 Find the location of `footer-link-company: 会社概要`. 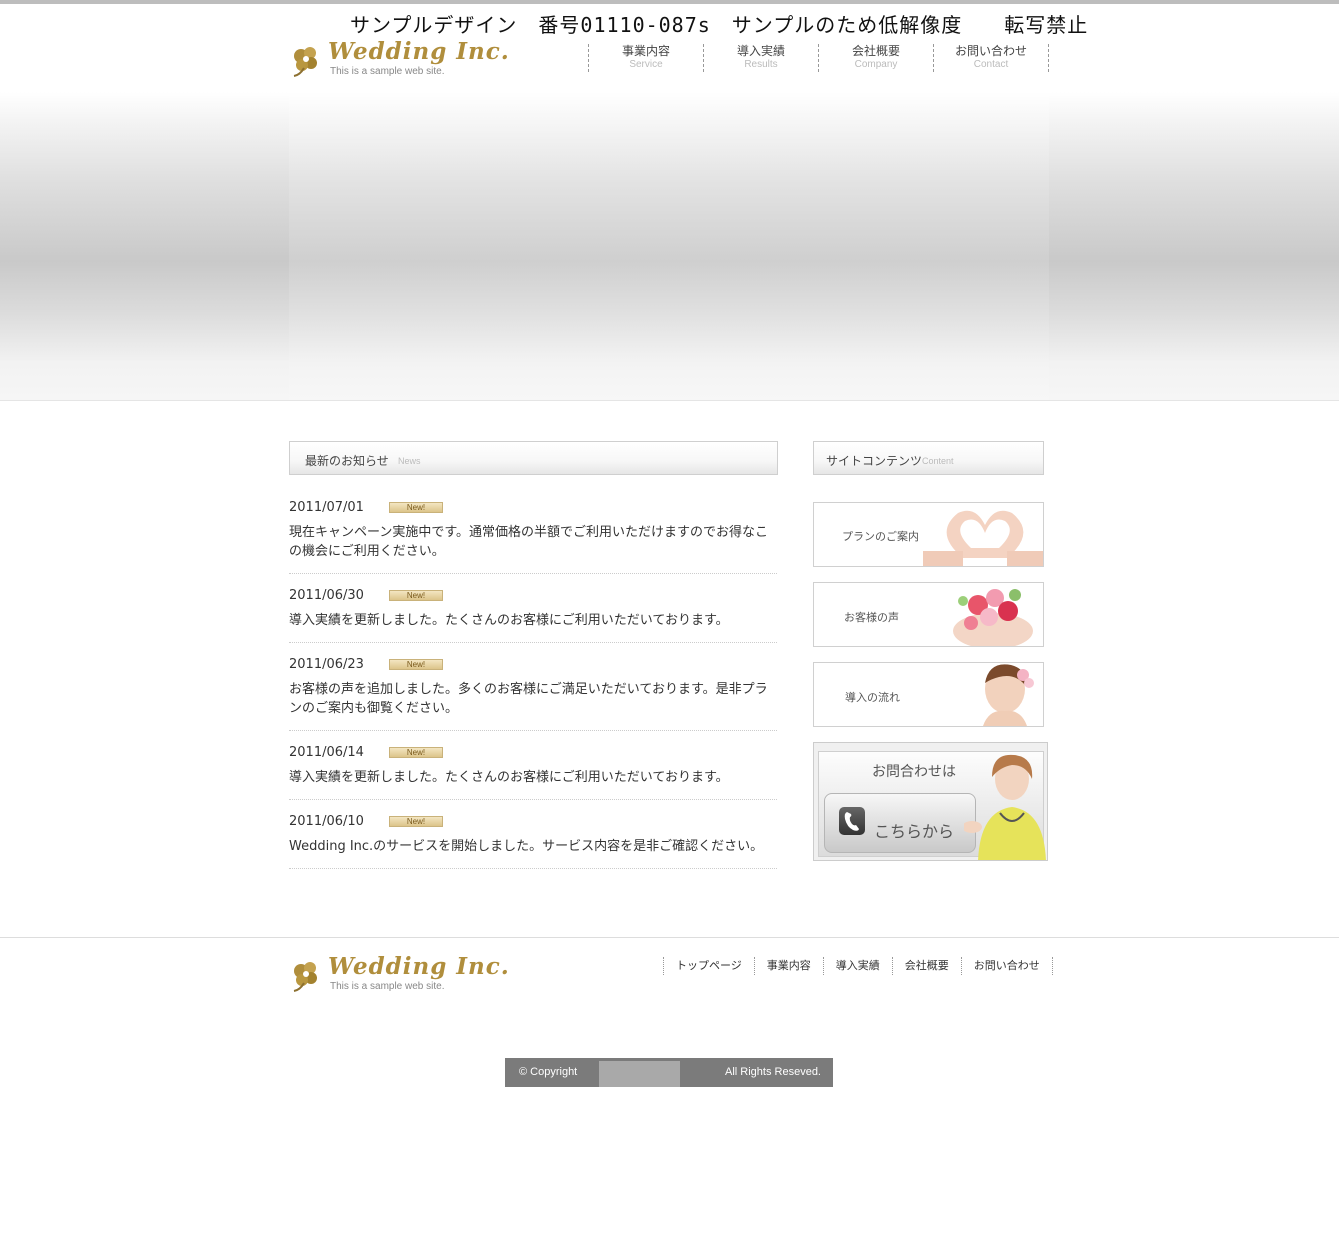

footer-link-company: 会社概要 is located at coordinates (927, 966).